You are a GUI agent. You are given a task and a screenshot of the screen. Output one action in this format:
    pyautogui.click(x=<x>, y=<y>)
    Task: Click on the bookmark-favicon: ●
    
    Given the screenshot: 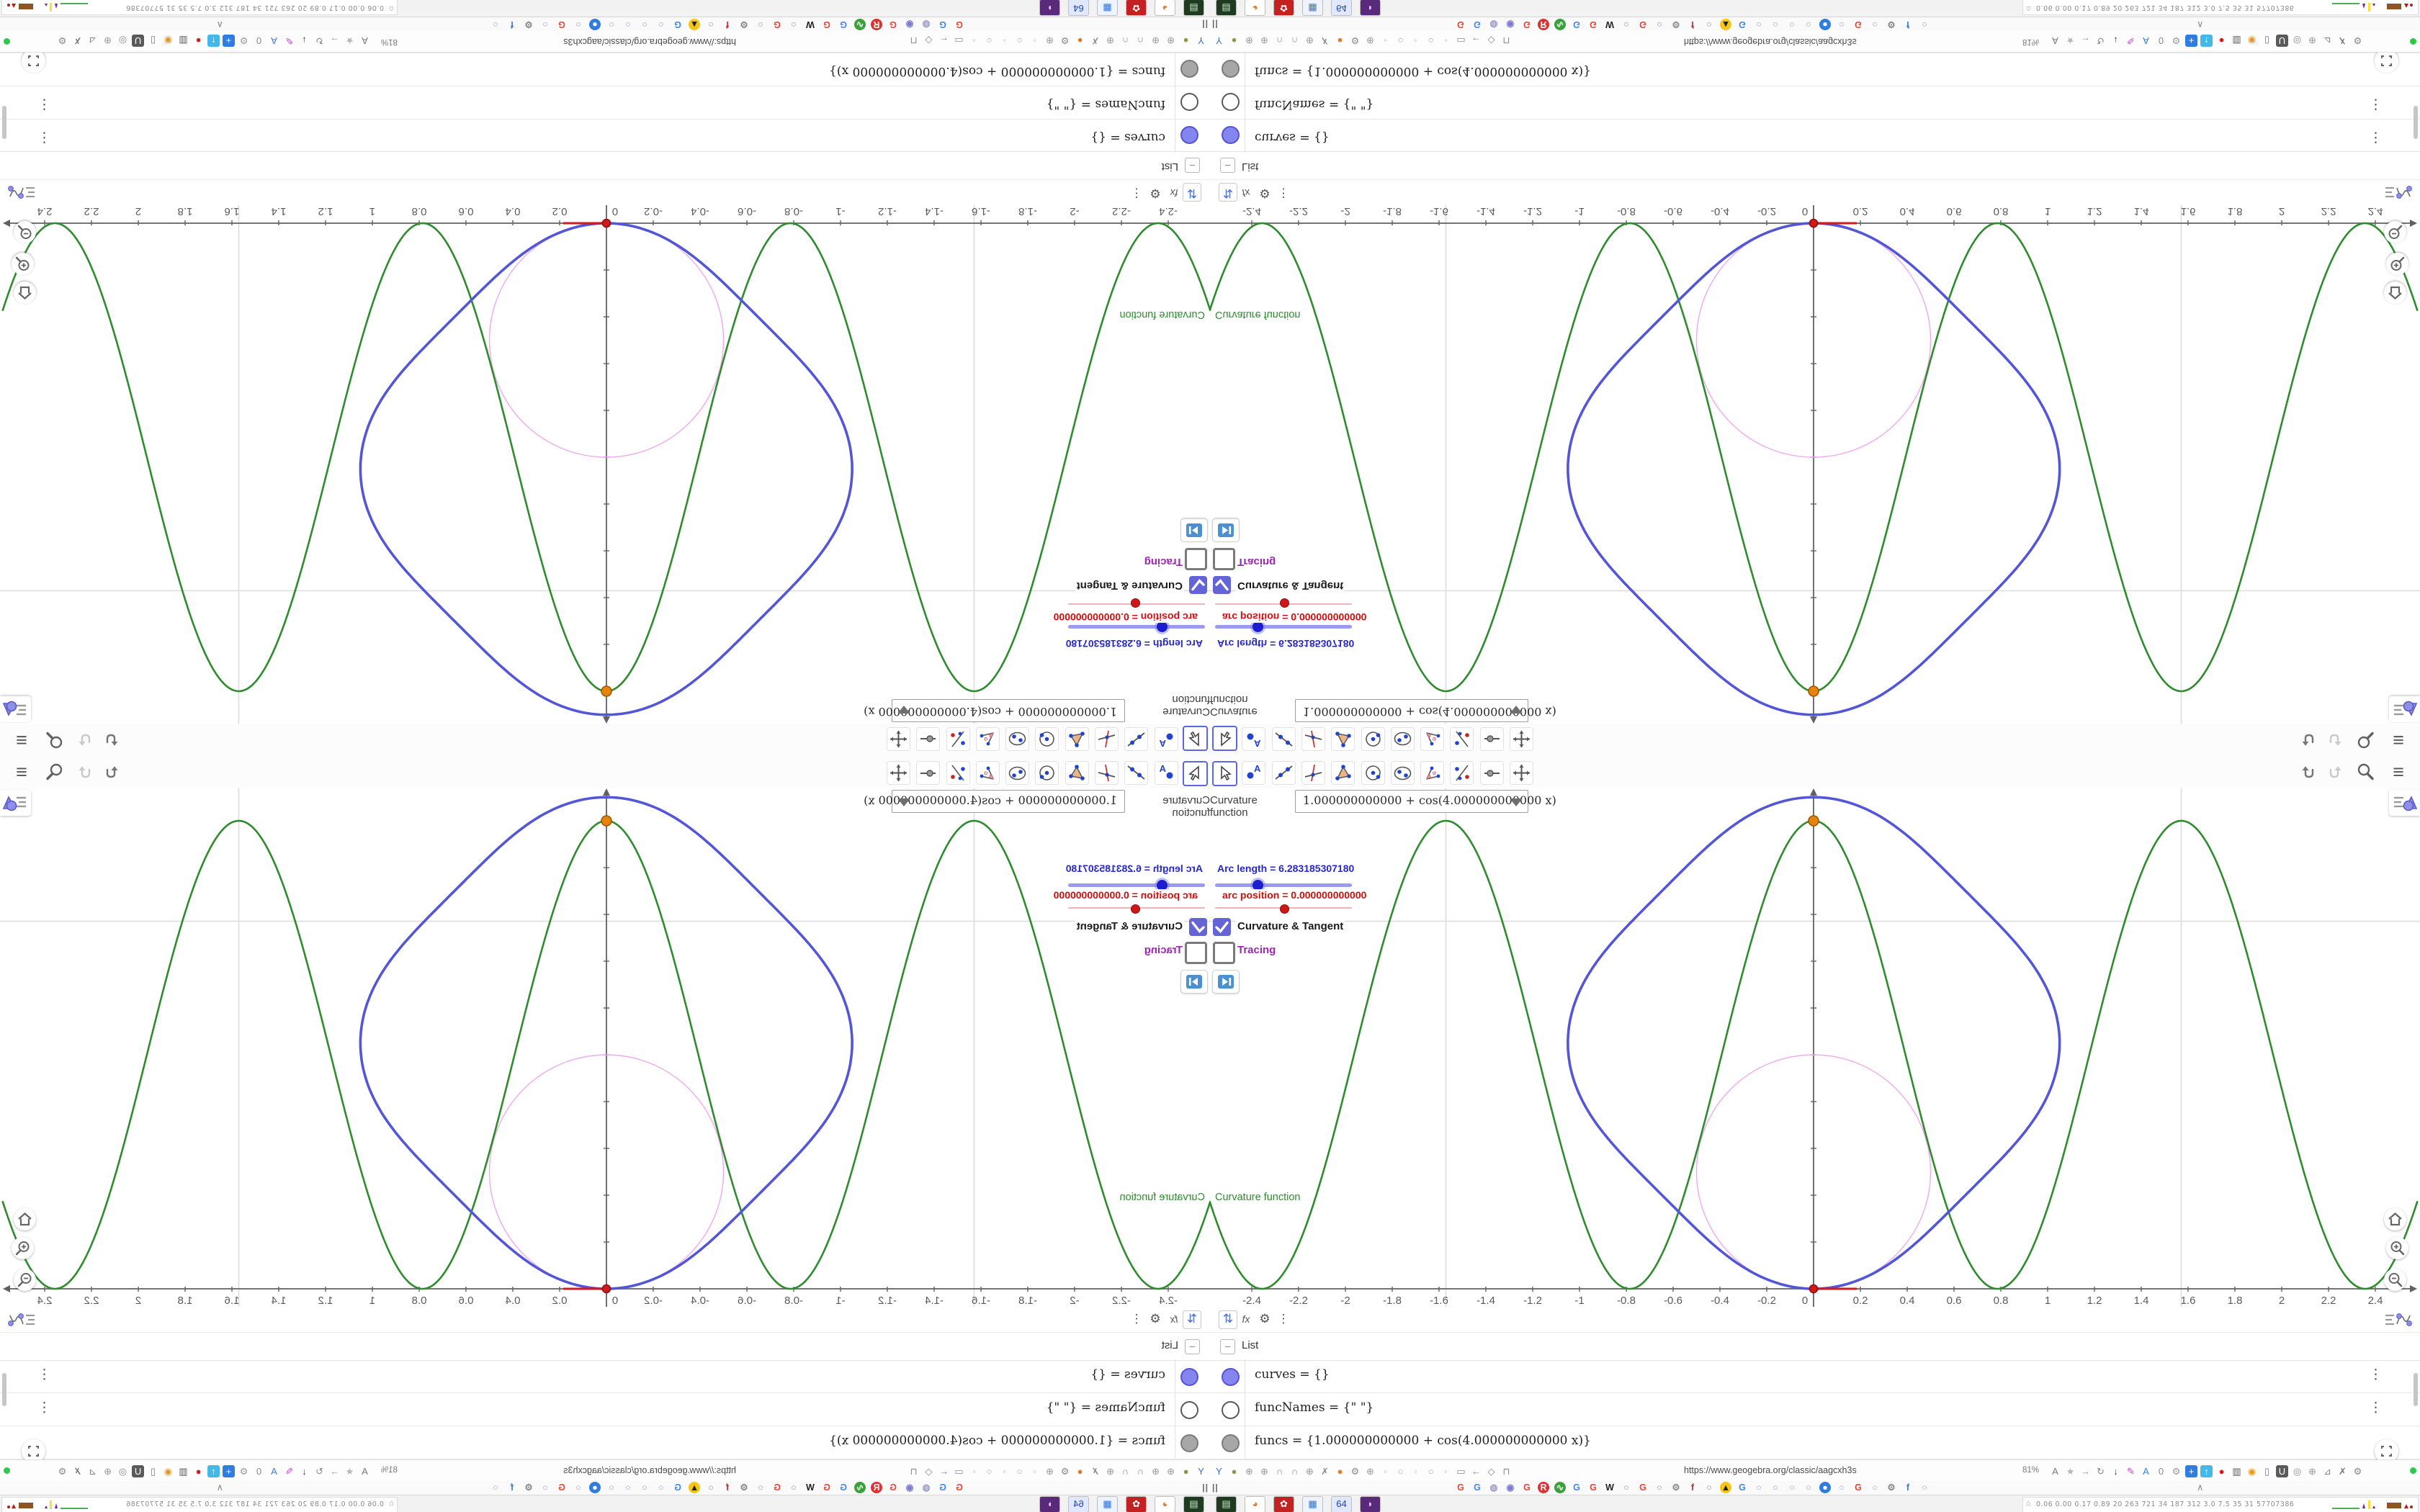 What is the action you would take?
    pyautogui.click(x=1825, y=1487)
    